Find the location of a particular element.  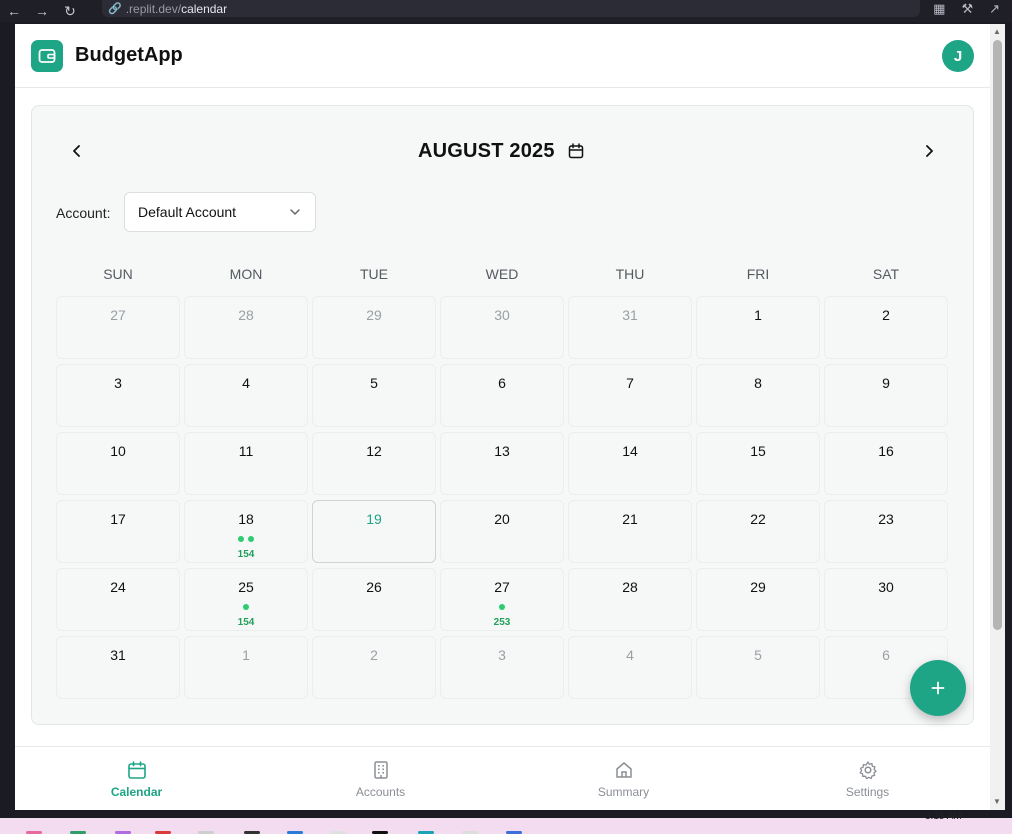

chevron-left-icon is located at coordinates (76, 151).